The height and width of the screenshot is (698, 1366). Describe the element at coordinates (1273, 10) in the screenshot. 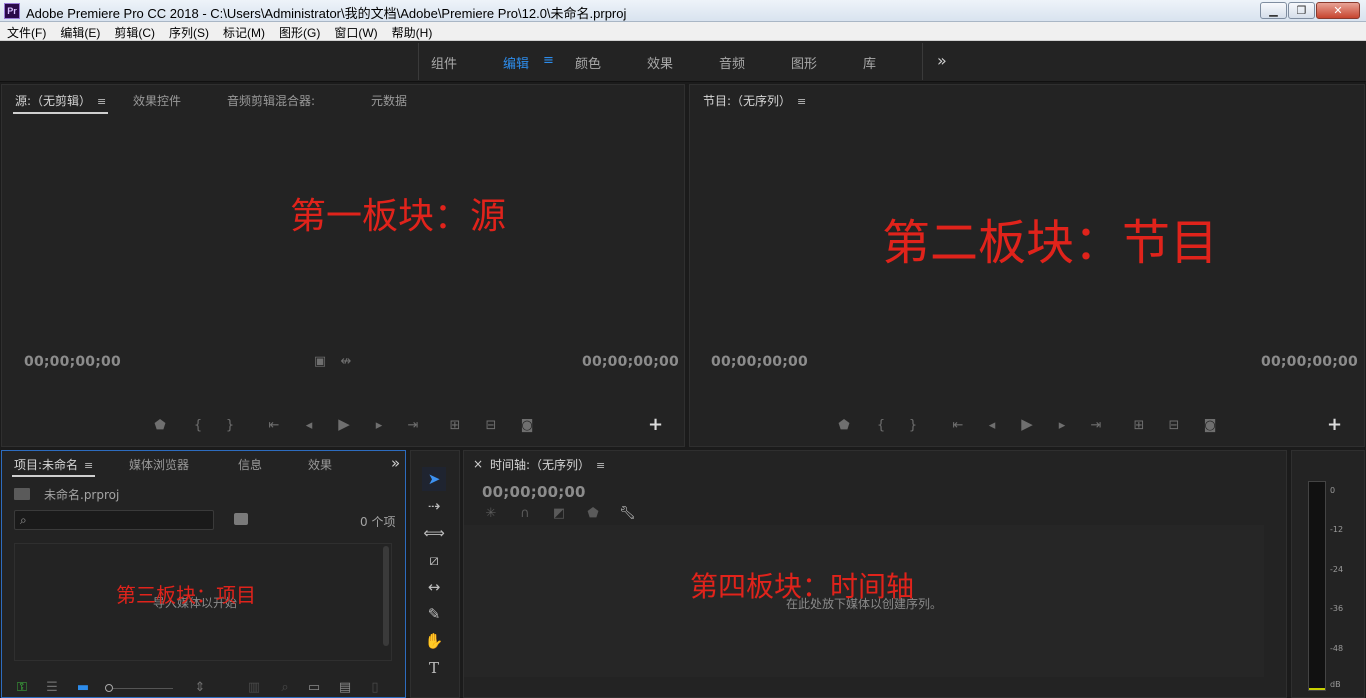

I see `minimize-button: ▁` at that location.